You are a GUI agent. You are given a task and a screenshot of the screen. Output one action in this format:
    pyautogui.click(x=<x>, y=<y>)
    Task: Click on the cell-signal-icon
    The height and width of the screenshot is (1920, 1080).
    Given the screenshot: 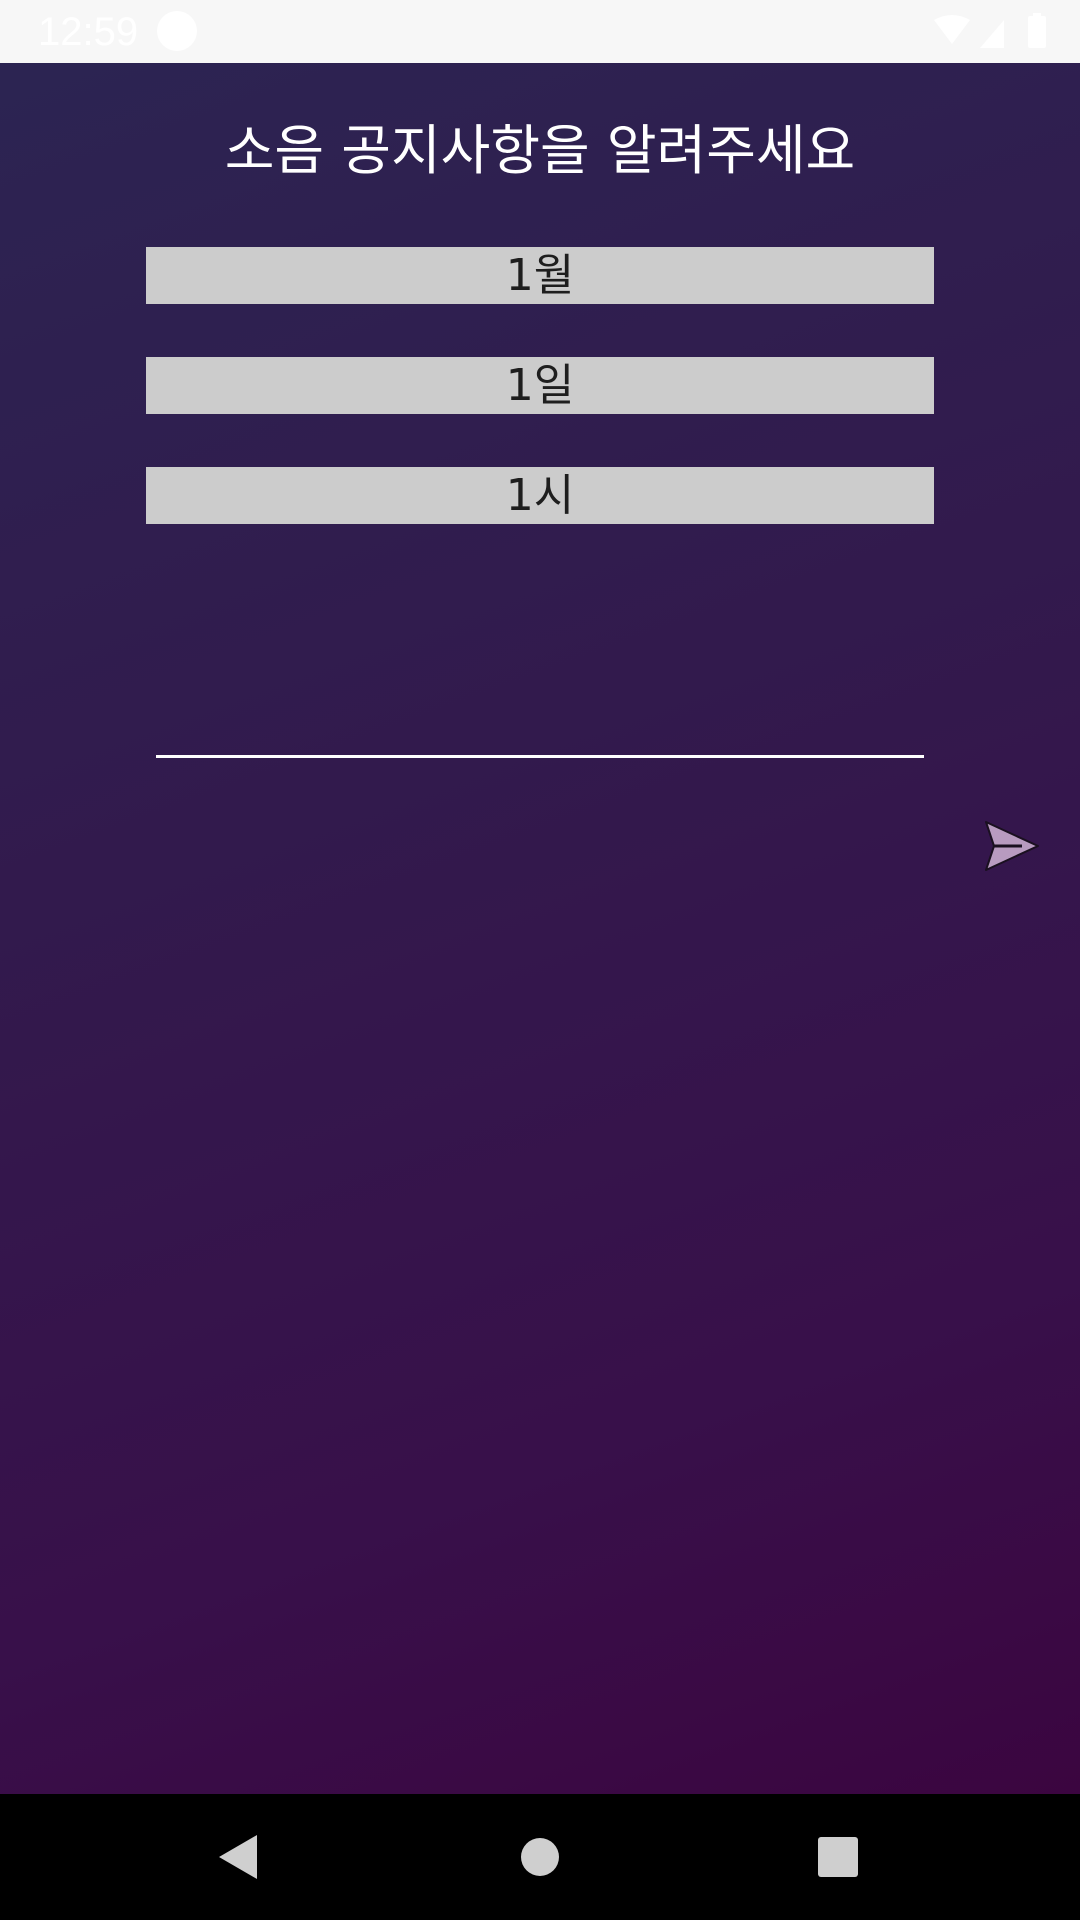 What is the action you would take?
    pyautogui.click(x=992, y=34)
    